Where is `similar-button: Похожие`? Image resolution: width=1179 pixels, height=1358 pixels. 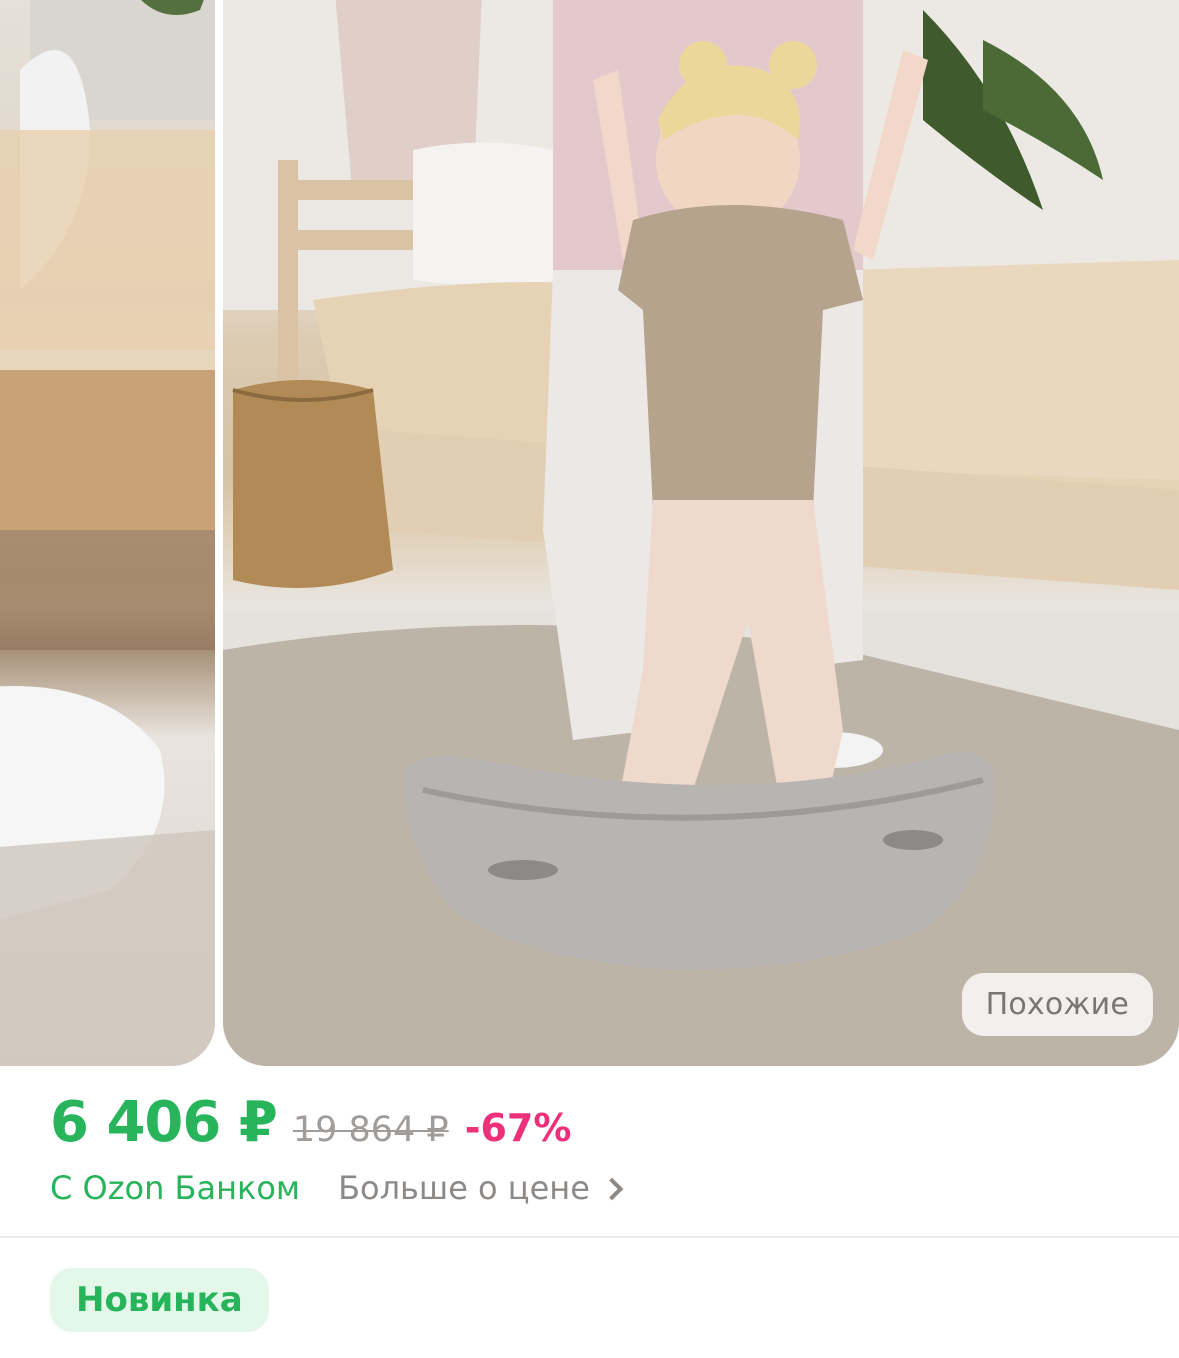
similar-button: Похожие is located at coordinates (1057, 1004).